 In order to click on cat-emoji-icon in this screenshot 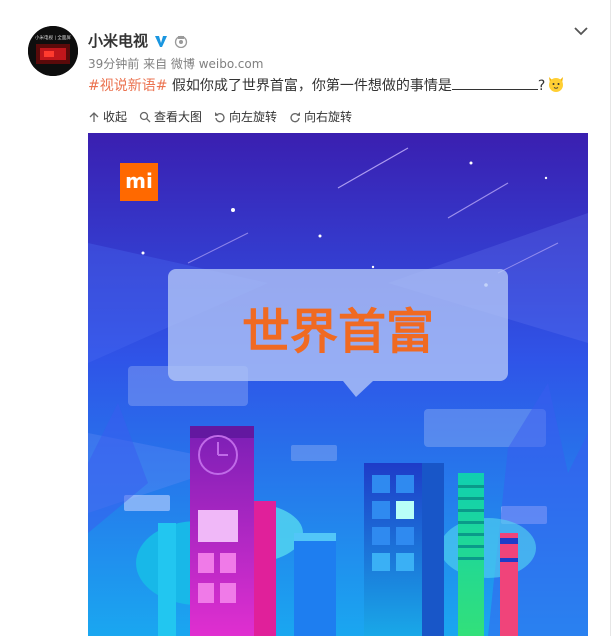, I will do `click(556, 84)`.